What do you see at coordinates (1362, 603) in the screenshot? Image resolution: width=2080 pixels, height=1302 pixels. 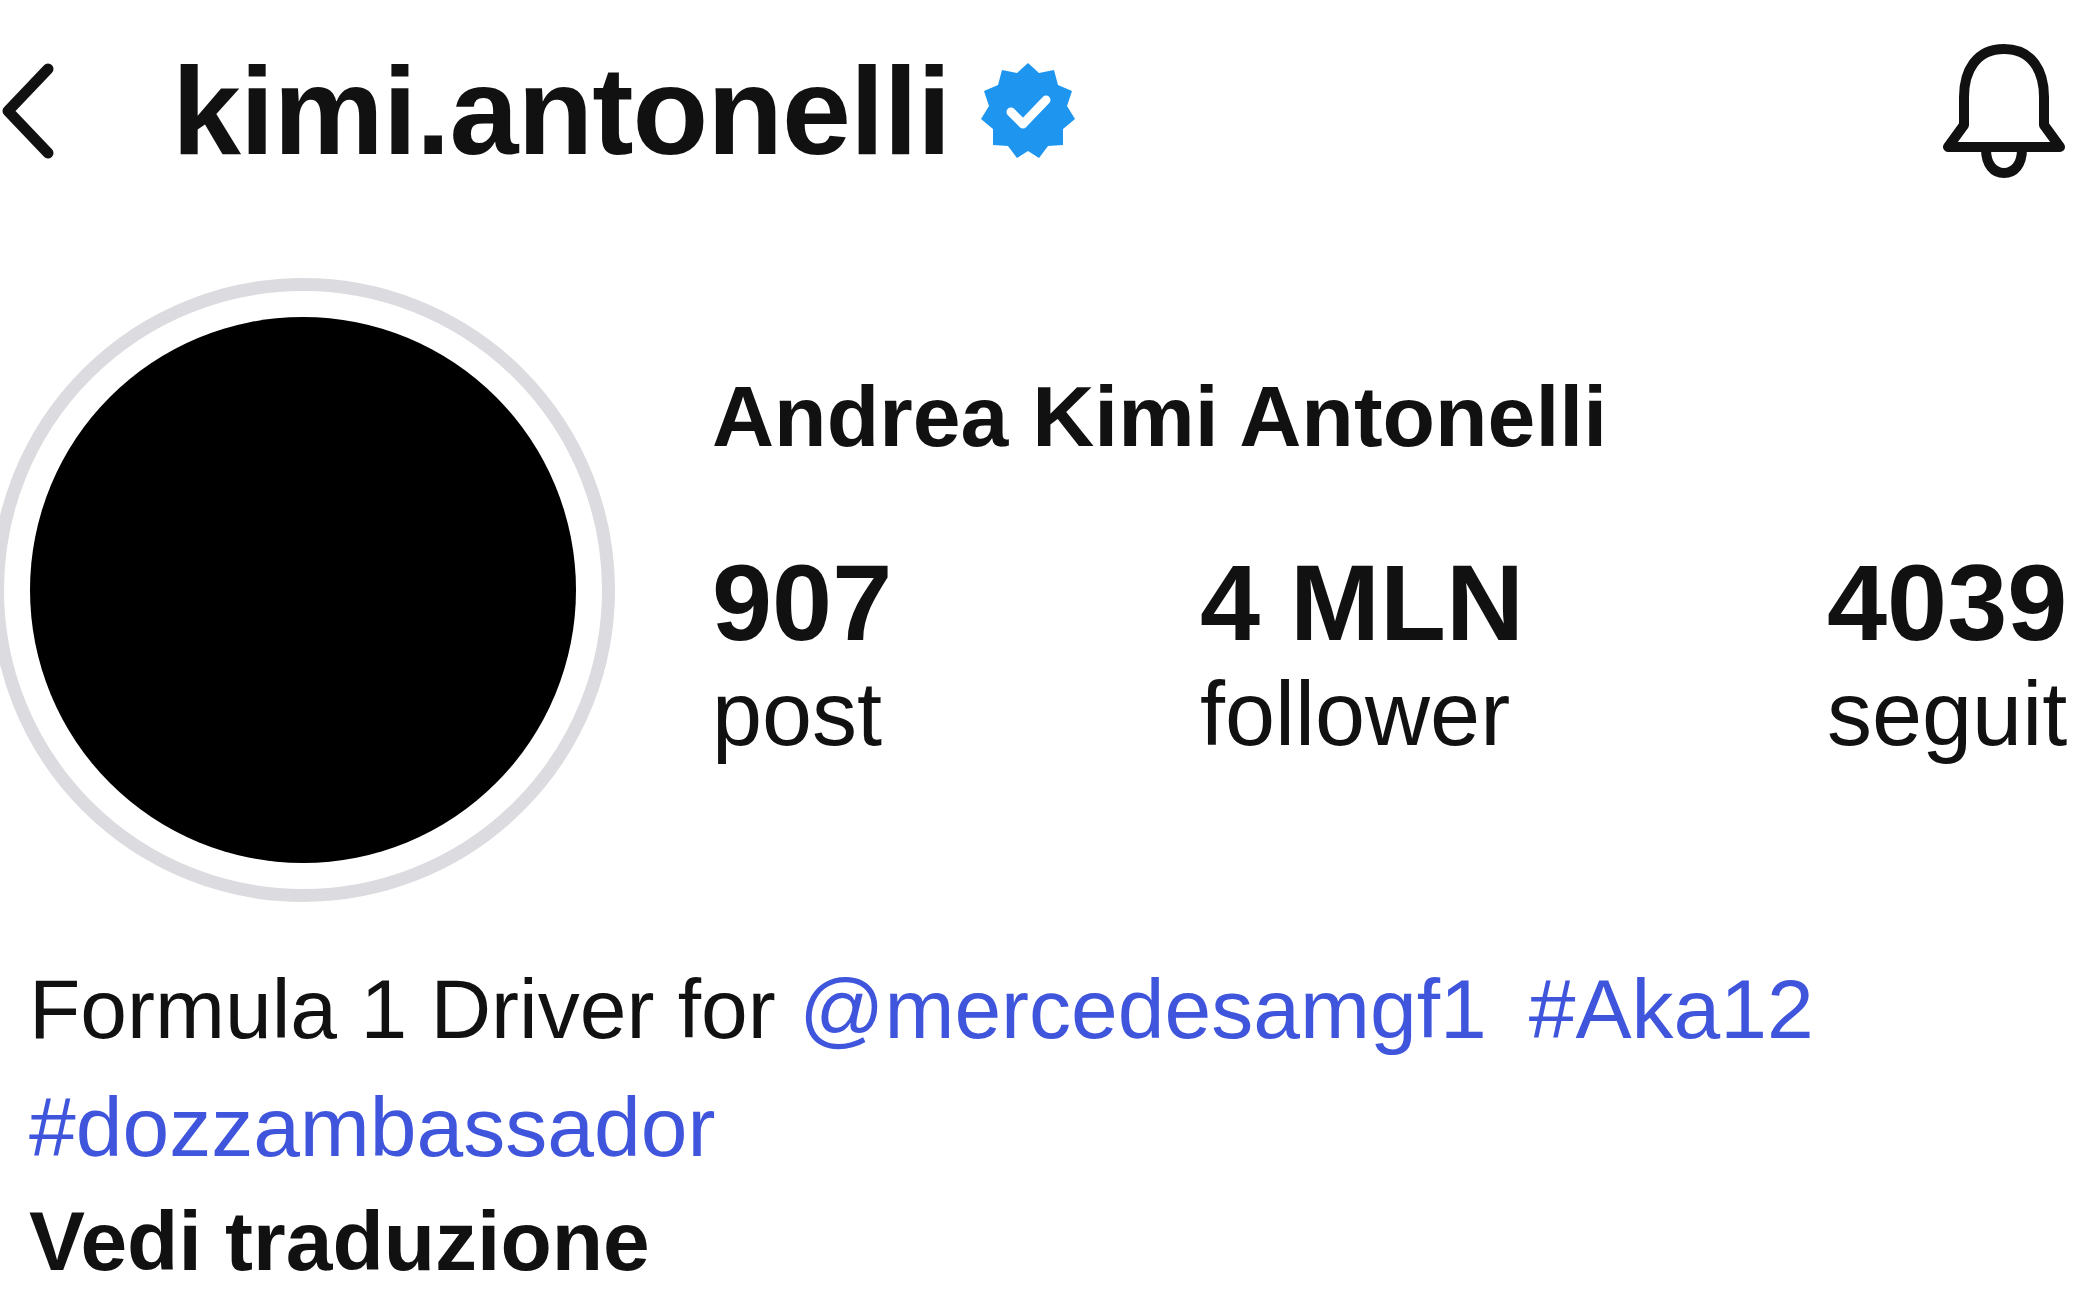 I see `stat-count: 4 MLN` at bounding box center [1362, 603].